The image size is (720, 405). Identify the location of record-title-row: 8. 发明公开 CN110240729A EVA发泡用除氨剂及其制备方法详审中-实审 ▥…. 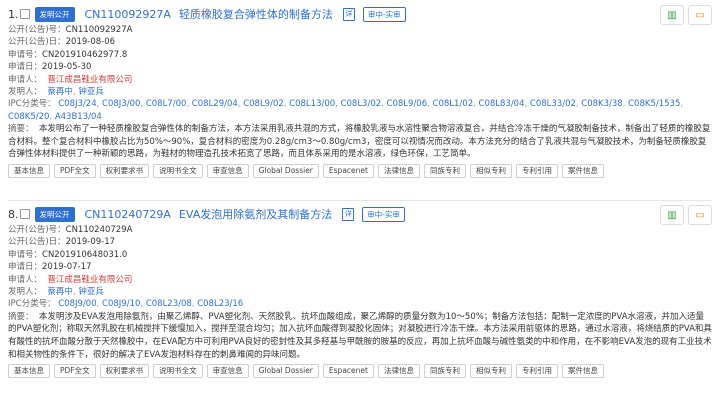
(360, 214).